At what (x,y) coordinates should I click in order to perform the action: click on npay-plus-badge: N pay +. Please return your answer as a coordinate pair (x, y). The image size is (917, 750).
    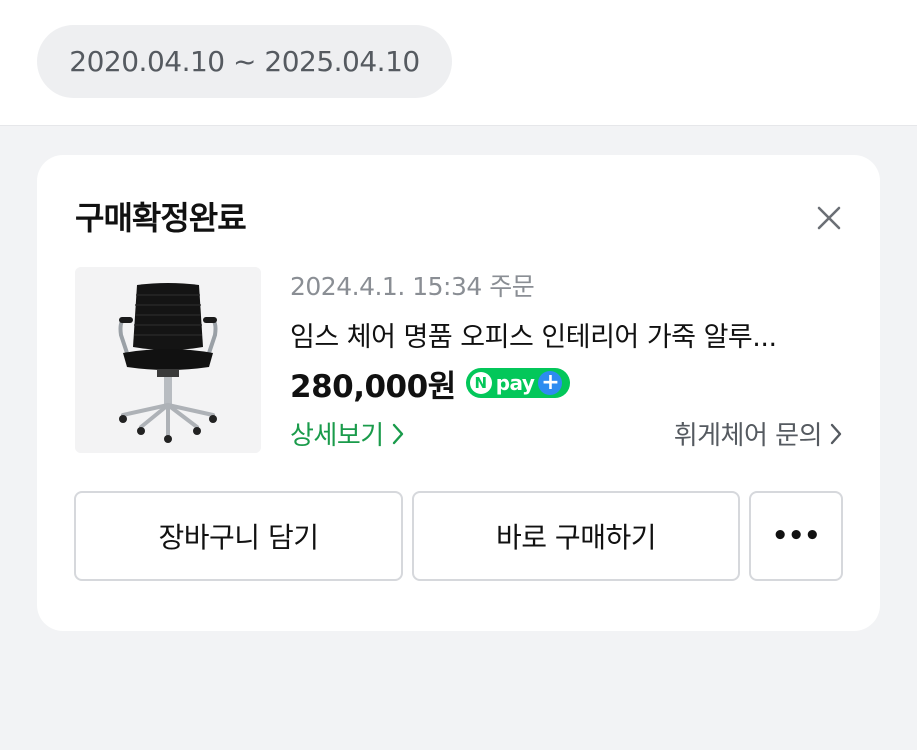
    Looking at the image, I should click on (518, 383).